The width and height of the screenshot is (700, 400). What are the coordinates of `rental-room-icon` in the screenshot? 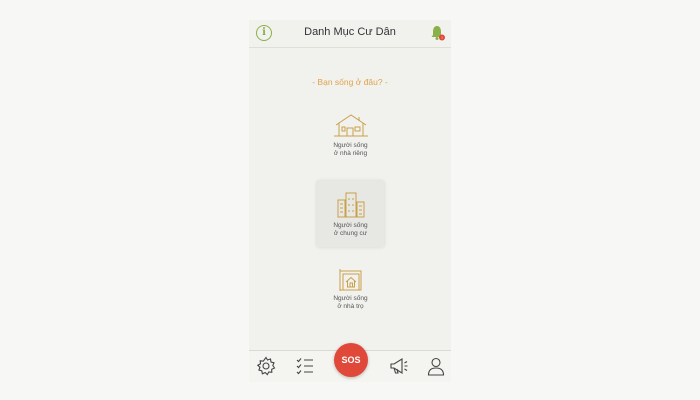 It's located at (350, 280).